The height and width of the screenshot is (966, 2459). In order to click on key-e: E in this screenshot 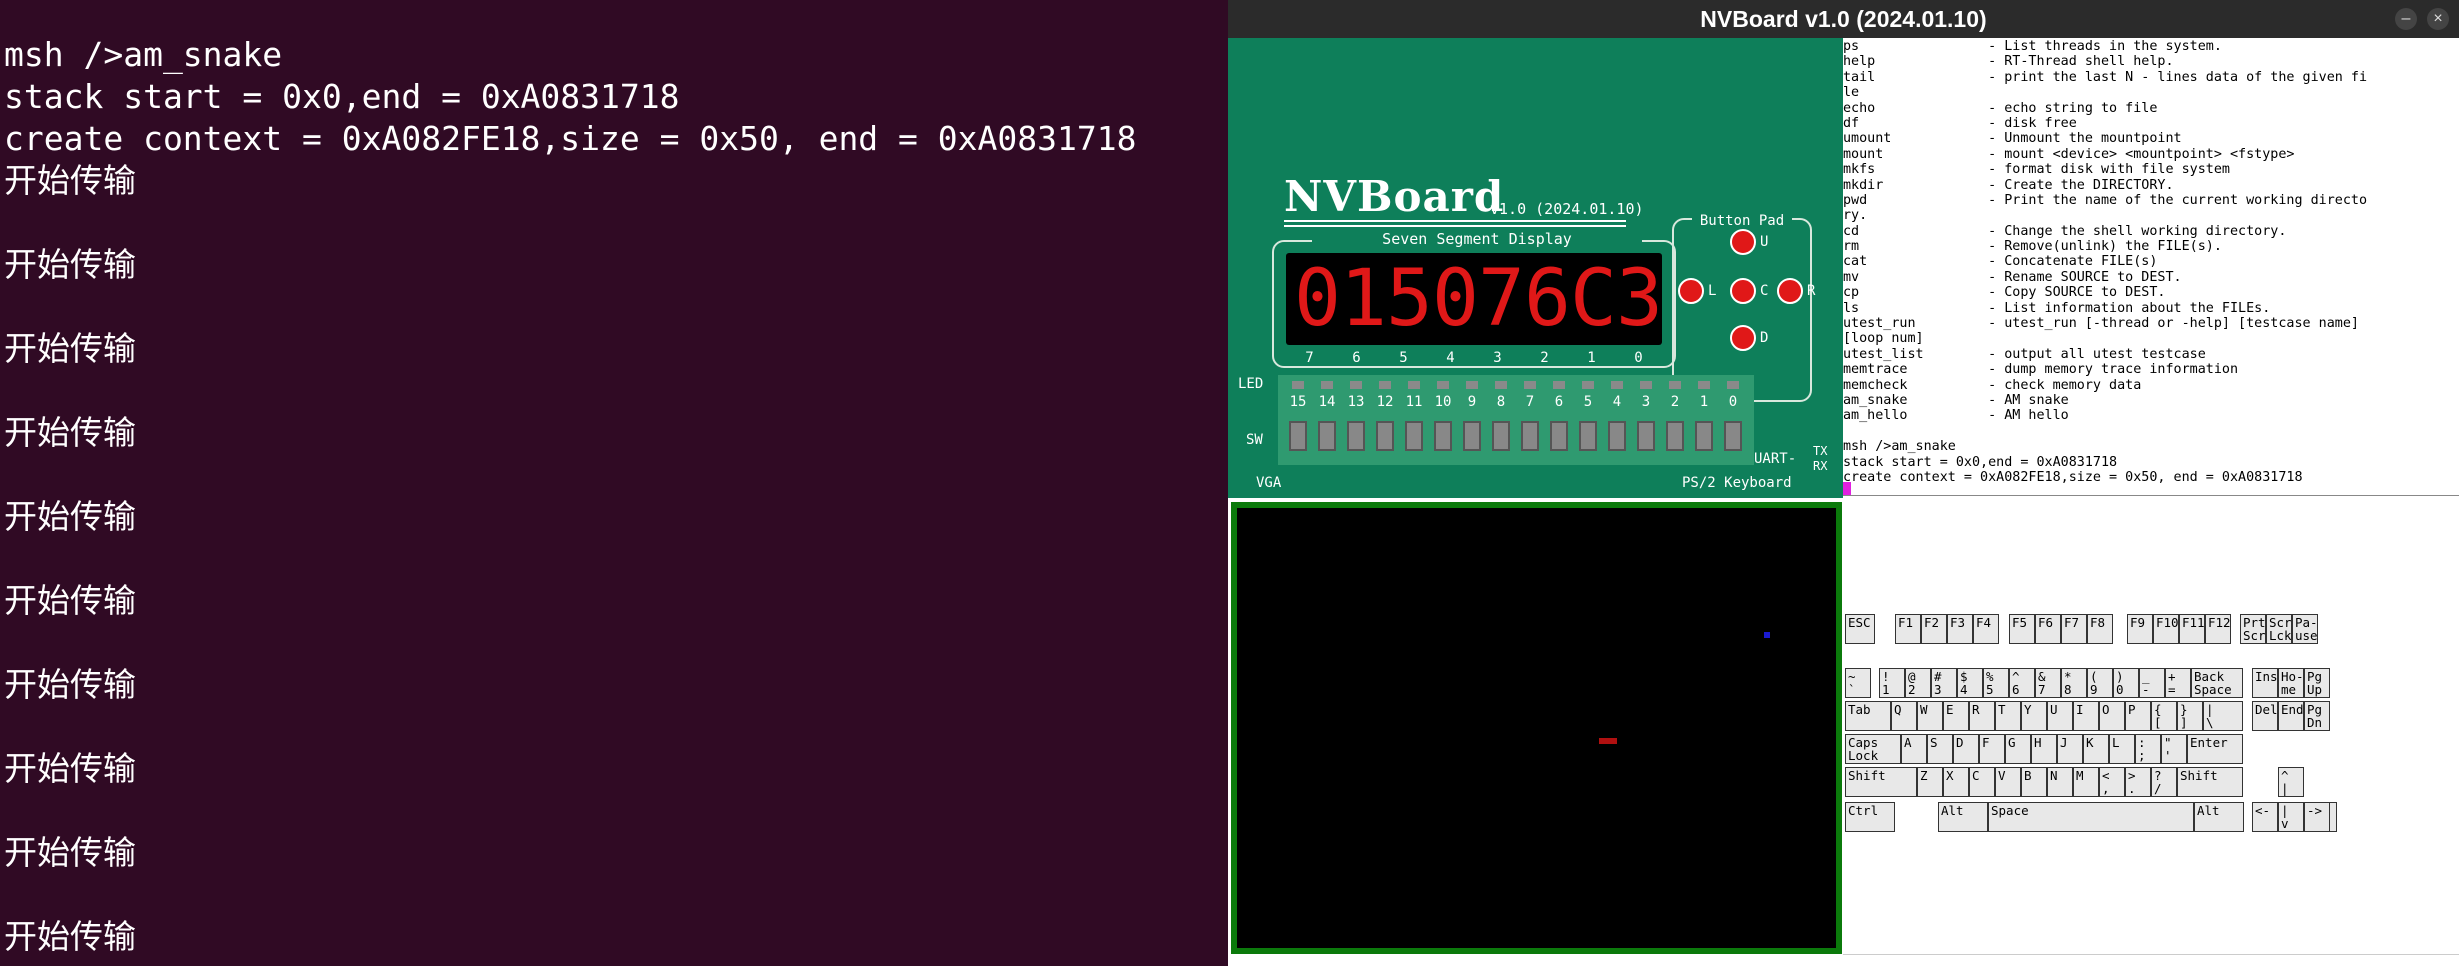, I will do `click(1956, 716)`.